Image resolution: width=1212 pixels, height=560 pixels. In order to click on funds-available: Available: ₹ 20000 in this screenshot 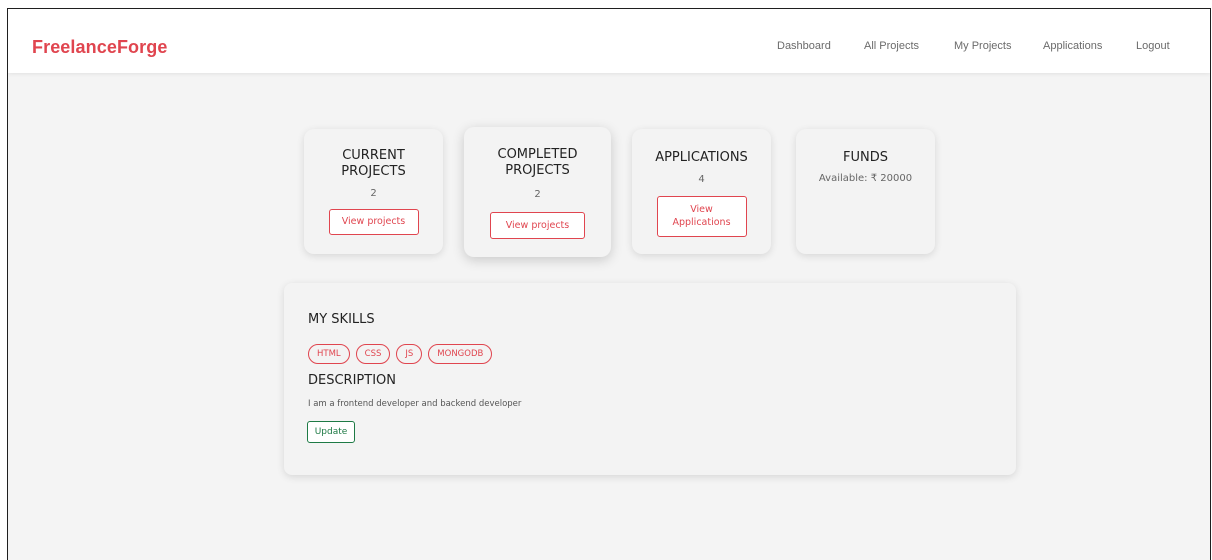, I will do `click(865, 178)`.